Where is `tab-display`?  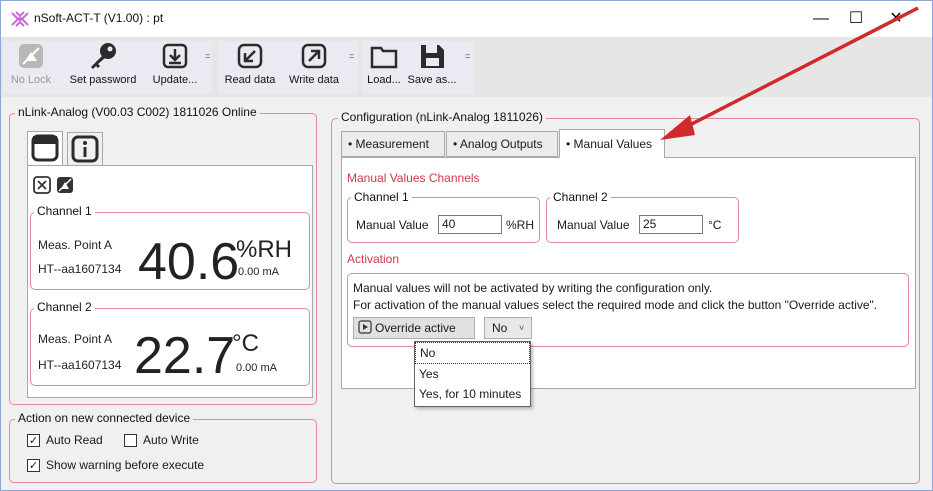 tab-display is located at coordinates (45, 148).